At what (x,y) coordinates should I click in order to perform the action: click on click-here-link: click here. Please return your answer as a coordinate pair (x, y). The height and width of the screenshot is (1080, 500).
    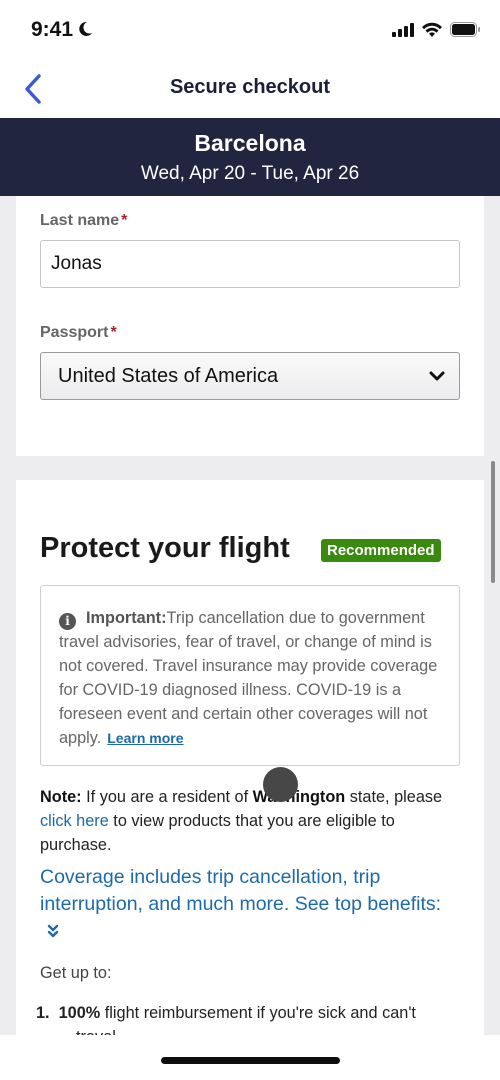
    Looking at the image, I should click on (74, 821).